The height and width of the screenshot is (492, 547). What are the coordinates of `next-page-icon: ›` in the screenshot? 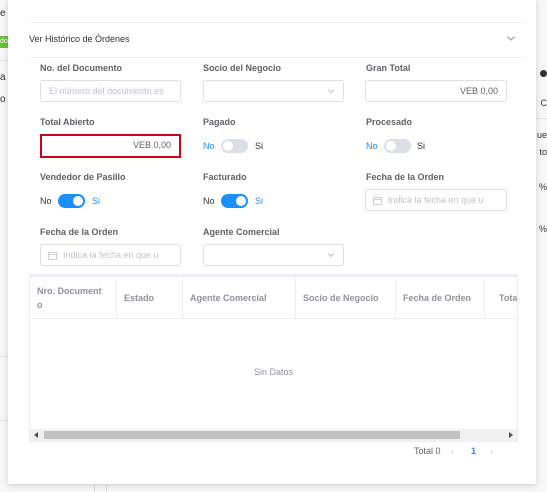 It's located at (491, 451).